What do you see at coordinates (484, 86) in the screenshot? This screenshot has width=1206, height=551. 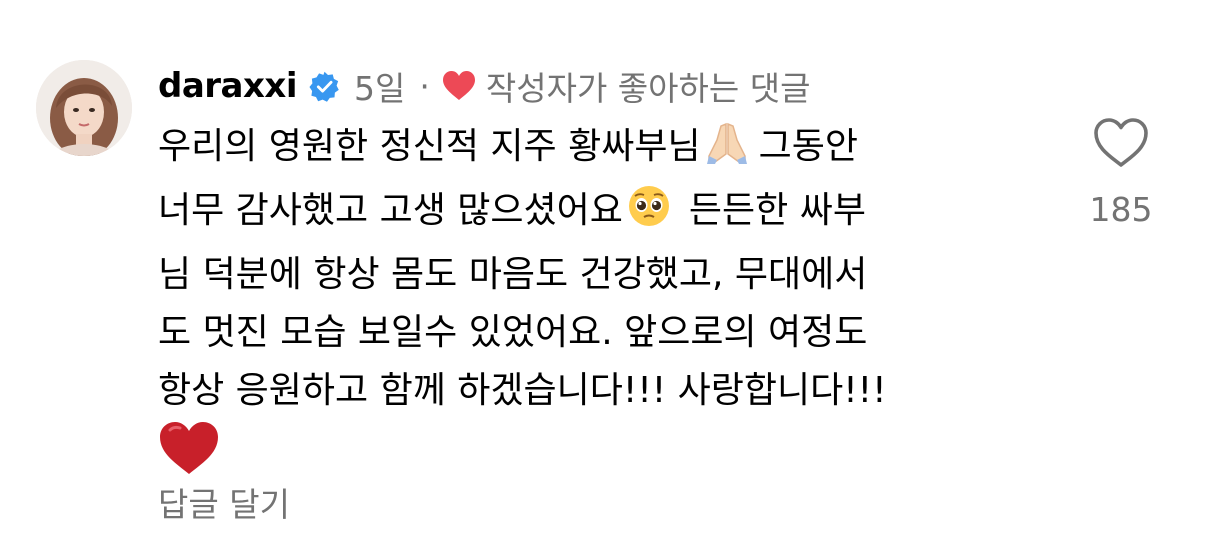 I see `comment-header: daraxxi 5일 · 작성자가 좋아하는 댓글` at bounding box center [484, 86].